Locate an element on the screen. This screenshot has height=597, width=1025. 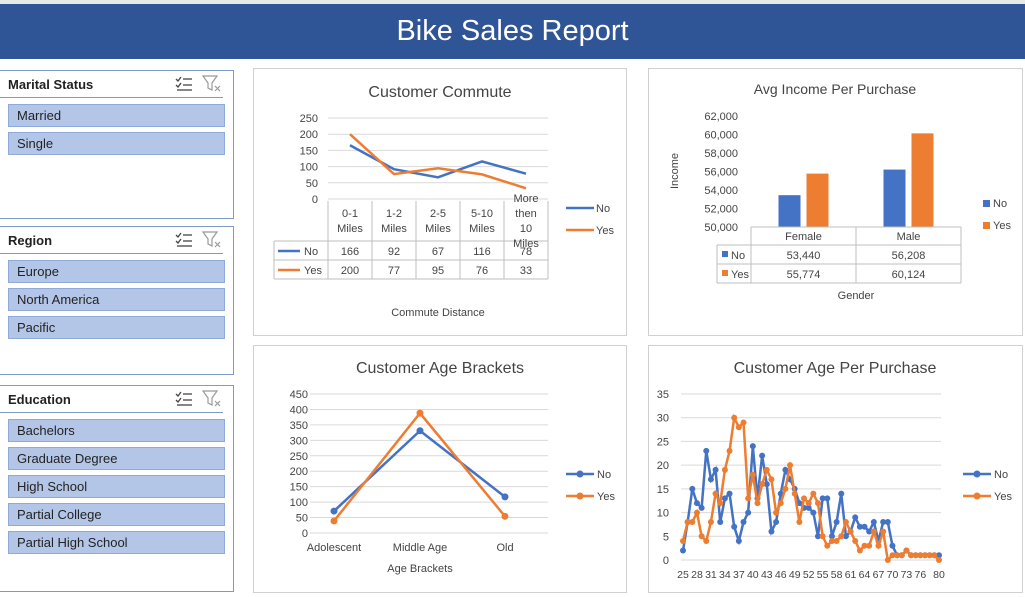
slicer-region-item-north-america: North America is located at coordinates (116, 299).